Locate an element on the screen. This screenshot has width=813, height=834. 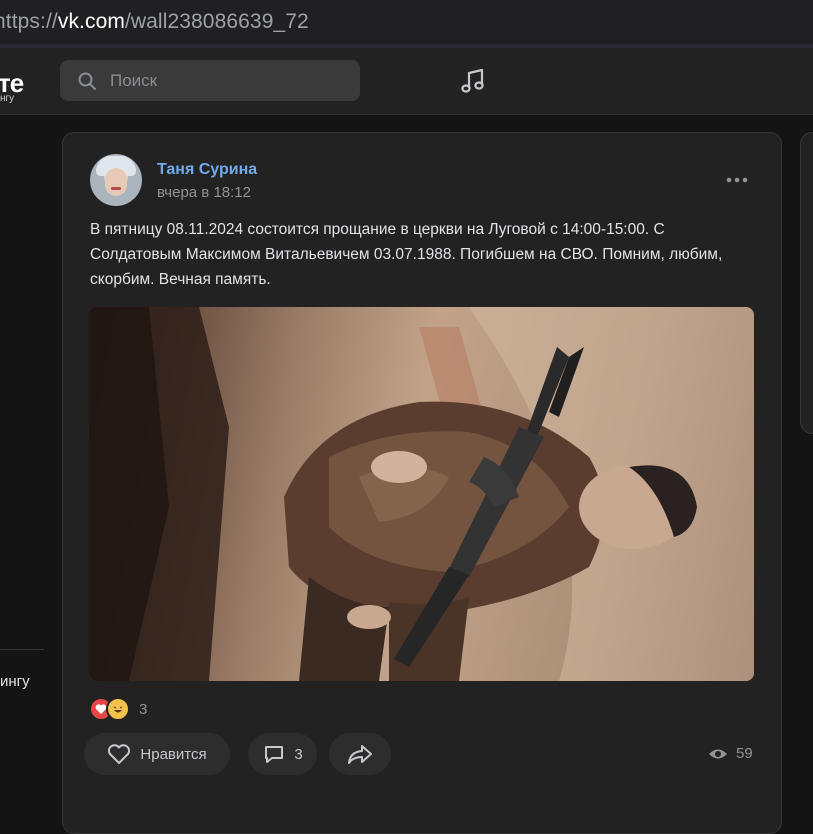
like-button: Нравится is located at coordinates (157, 754).